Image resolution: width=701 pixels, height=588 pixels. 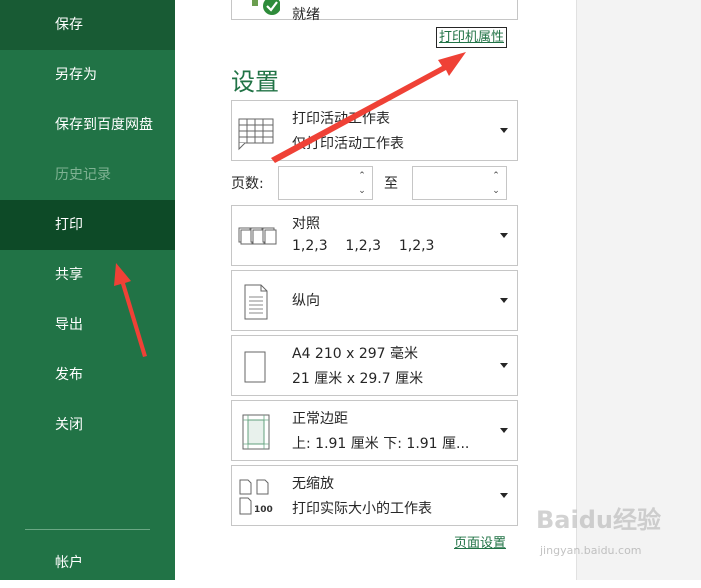 I want to click on printer-properties-link: 打印机属性, so click(x=472, y=37).